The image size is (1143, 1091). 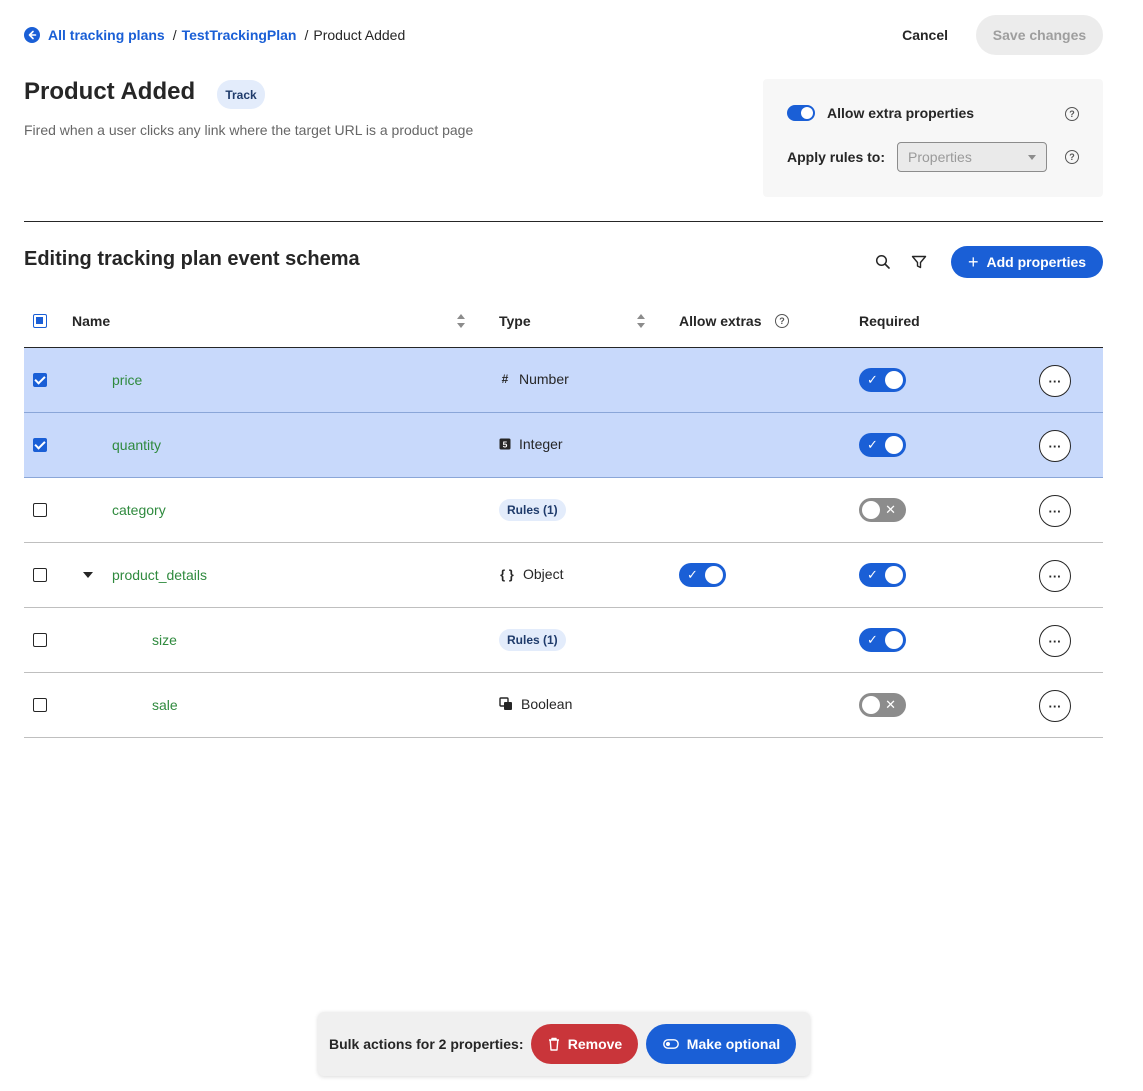 I want to click on divider, so click(x=563, y=221).